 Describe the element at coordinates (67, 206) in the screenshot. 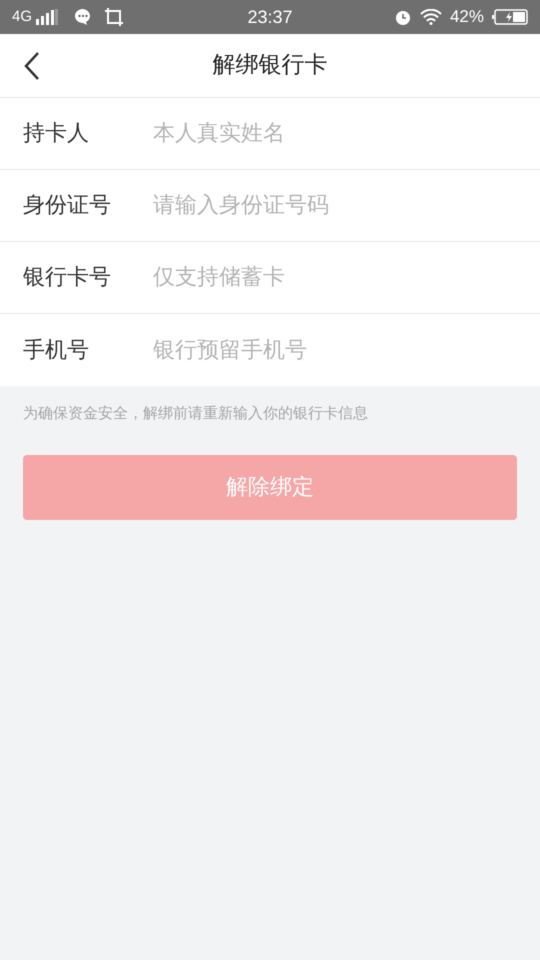

I see `field-label: 身份证号` at that location.